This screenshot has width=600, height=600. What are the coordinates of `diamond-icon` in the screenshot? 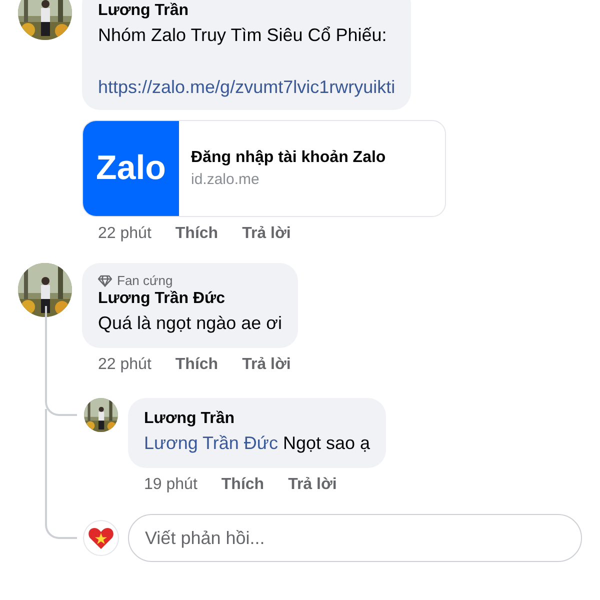 It's located at (105, 280).